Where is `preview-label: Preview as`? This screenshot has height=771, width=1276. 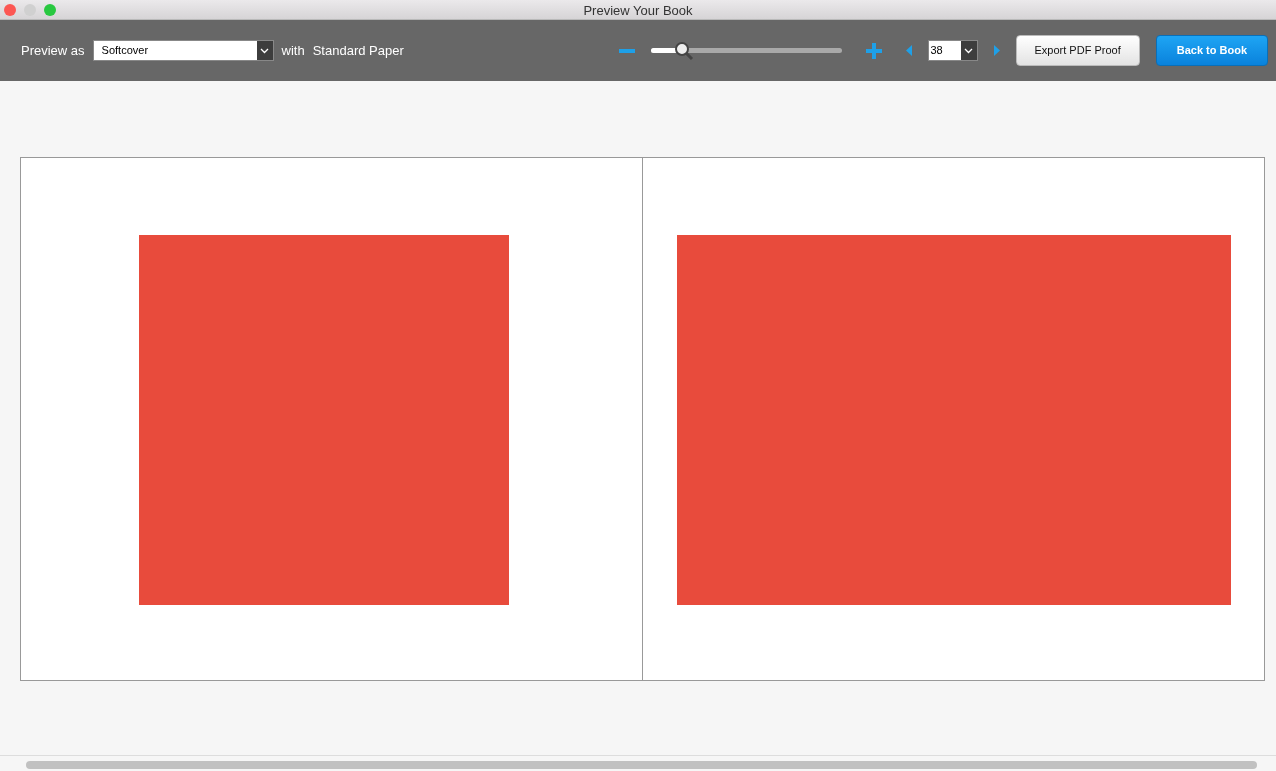 preview-label: Preview as is located at coordinates (53, 50).